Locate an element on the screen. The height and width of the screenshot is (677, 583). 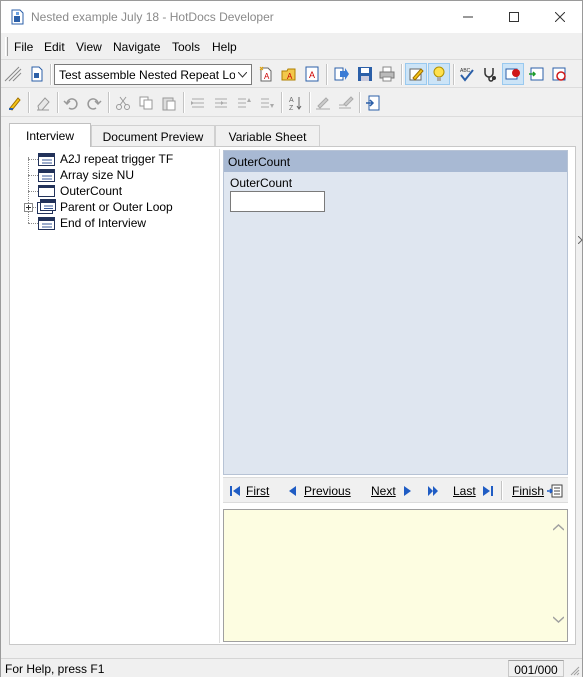
dialog-icon is located at coordinates (46, 175).